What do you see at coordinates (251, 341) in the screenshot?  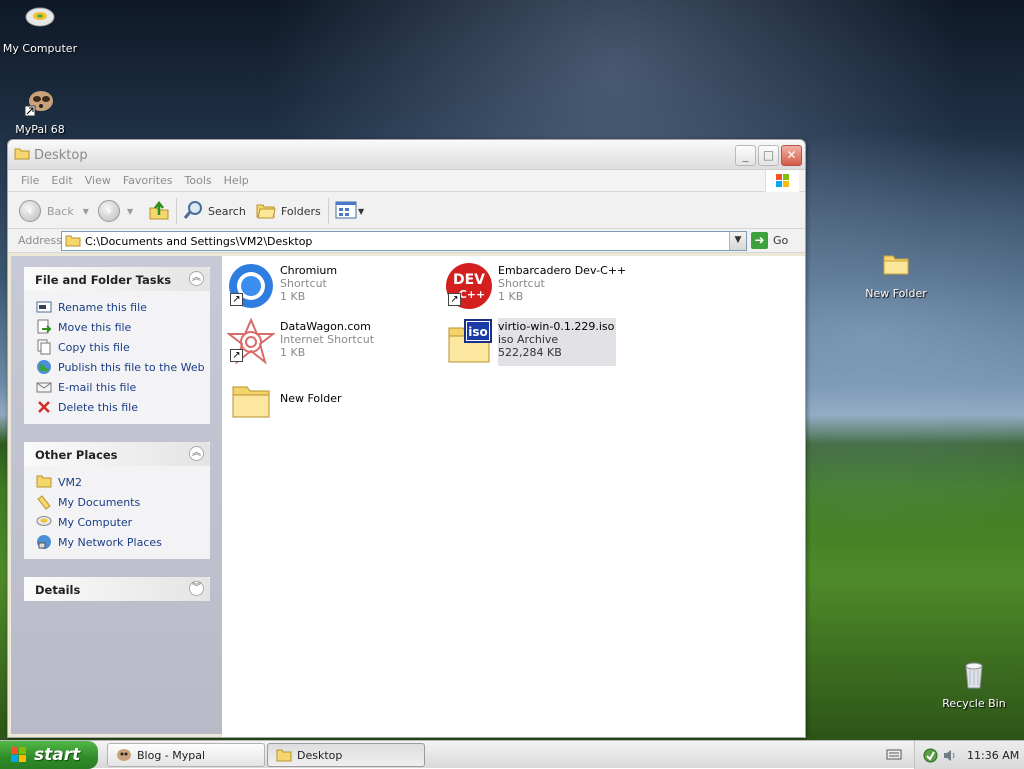 I see `datawagon-icon: ↗` at bounding box center [251, 341].